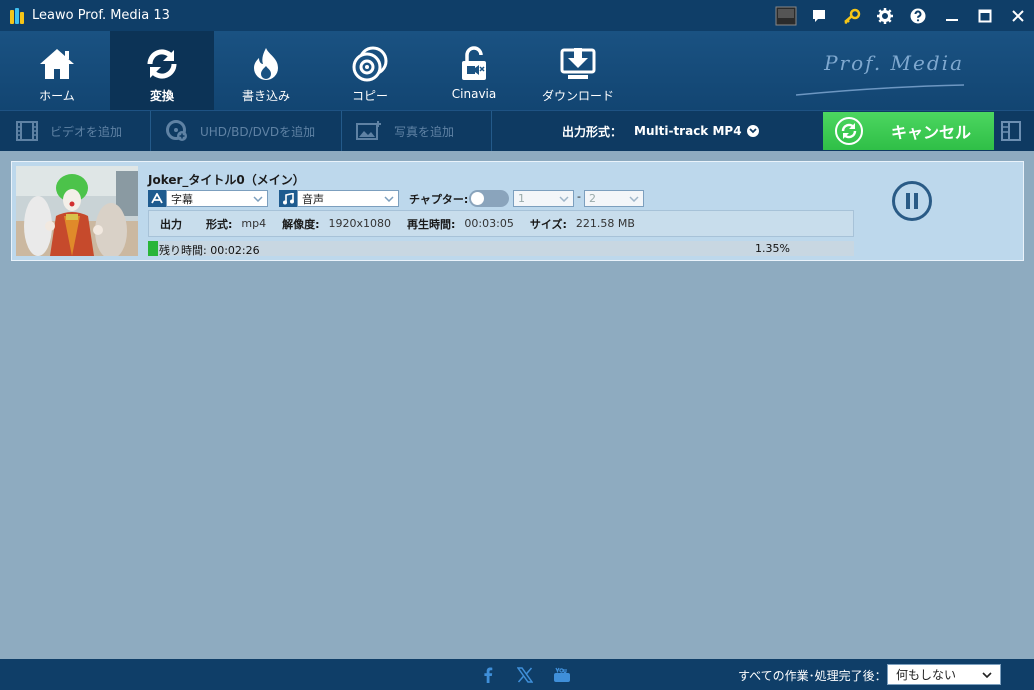 This screenshot has height=690, width=1034. Describe the element at coordinates (177, 131) in the screenshot. I see `disc-add-icon` at that location.